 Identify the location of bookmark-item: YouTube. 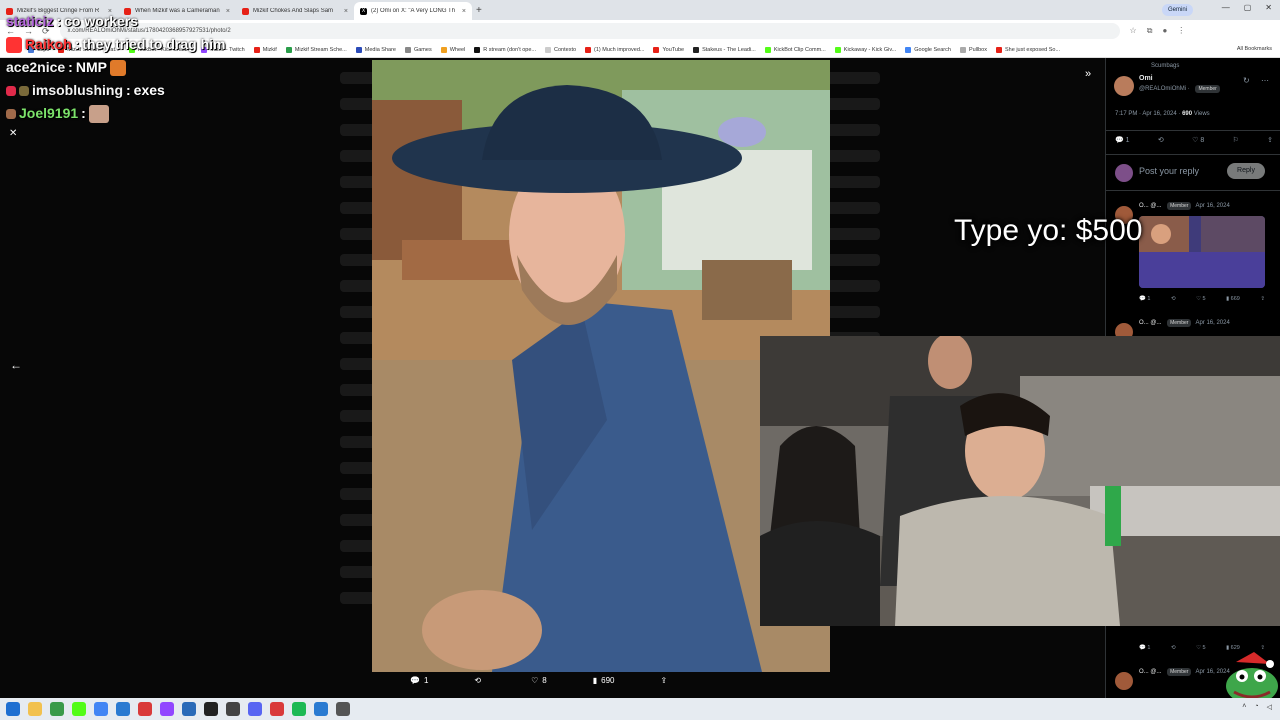
(668, 49).